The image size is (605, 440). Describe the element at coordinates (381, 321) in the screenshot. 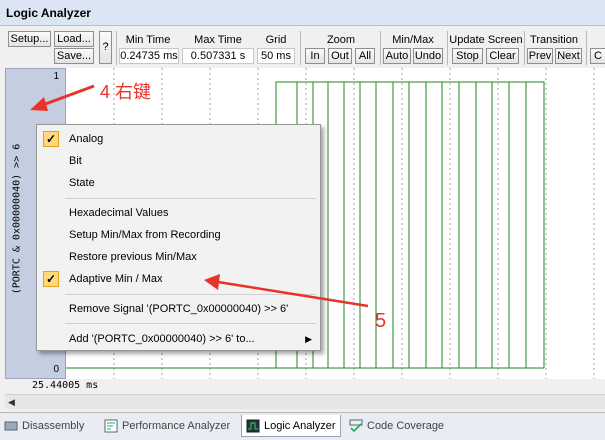

I see `annotation-step-5-label: 5` at that location.